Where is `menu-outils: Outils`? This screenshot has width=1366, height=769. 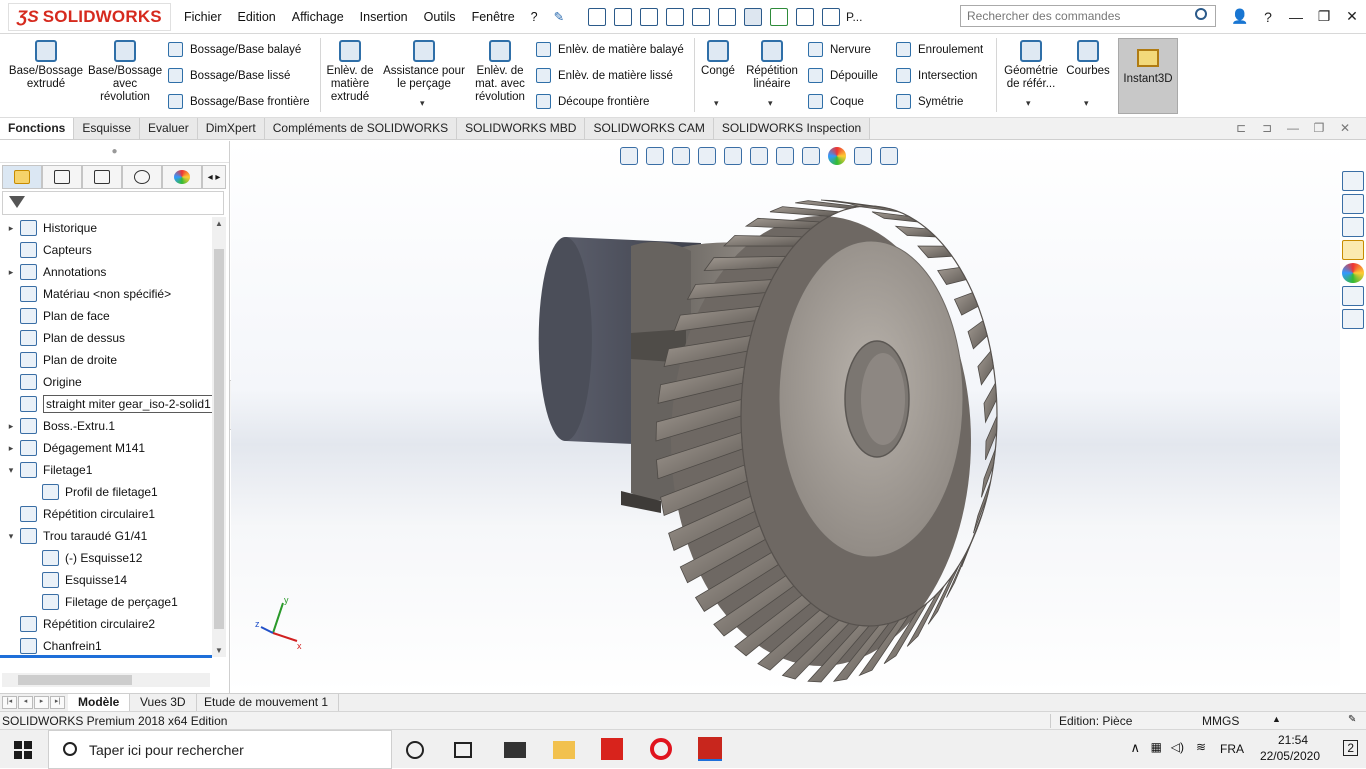
menu-outils: Outils is located at coordinates (440, 17).